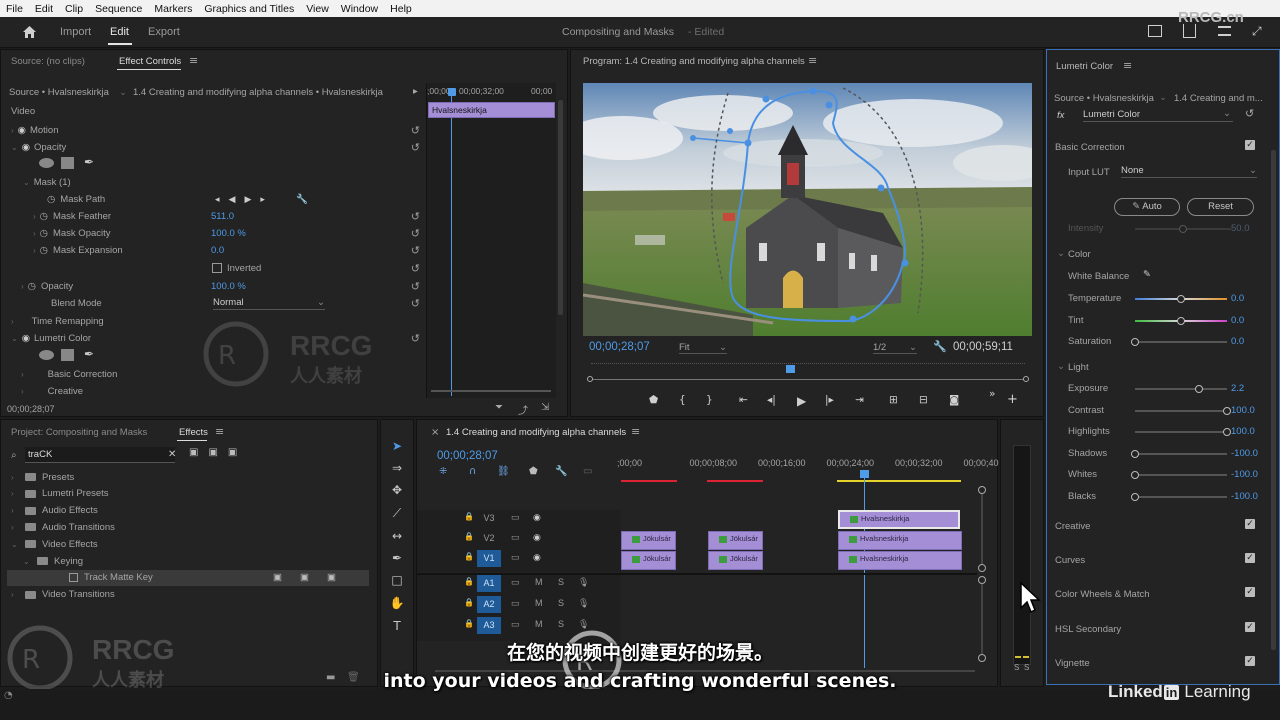 Image resolution: width=1280 pixels, height=720 pixels. Describe the element at coordinates (1237, 298) in the screenshot. I see `temperature-value: 0.0` at that location.